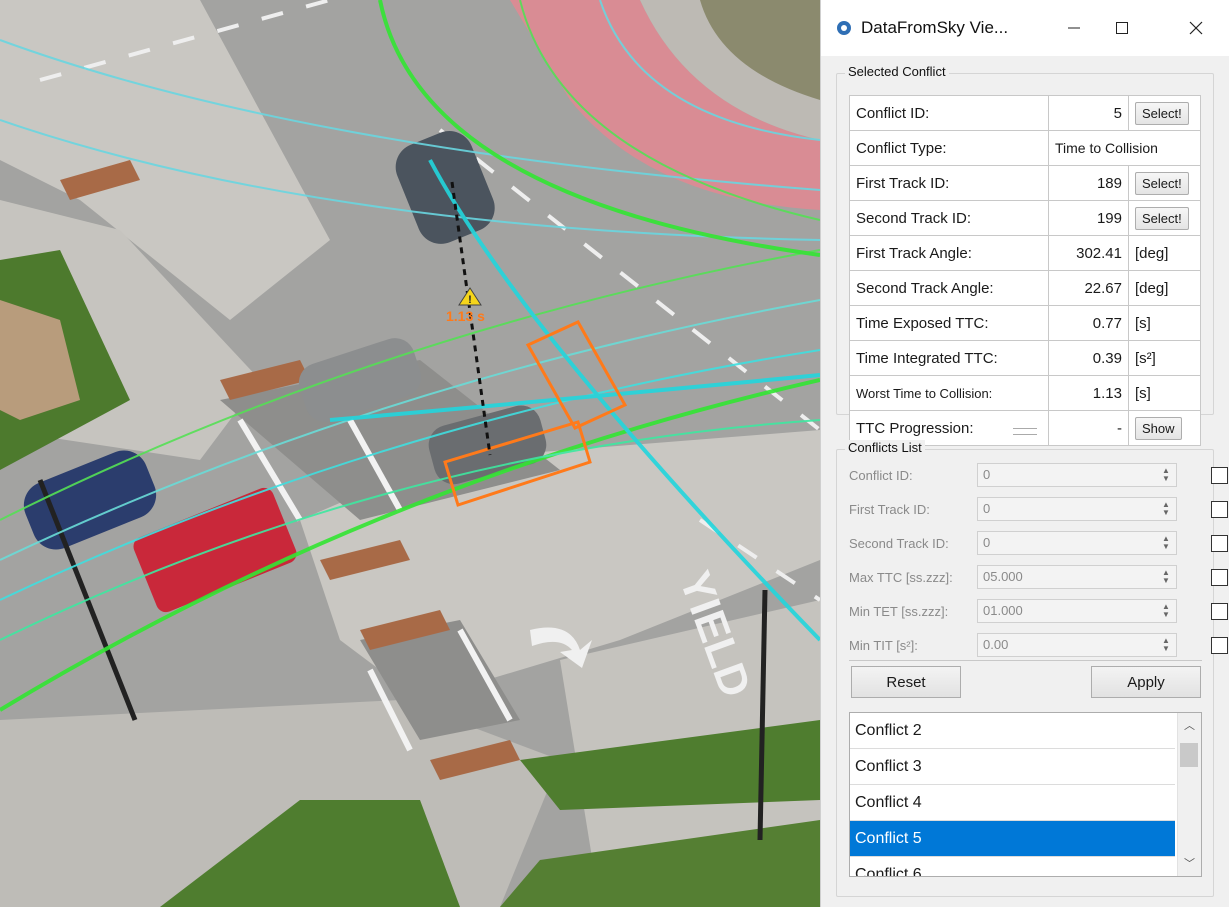 This screenshot has width=1229, height=907. Describe the element at coordinates (883, 645) in the screenshot. I see `filter-label: Min TIT [s²]:` at that location.